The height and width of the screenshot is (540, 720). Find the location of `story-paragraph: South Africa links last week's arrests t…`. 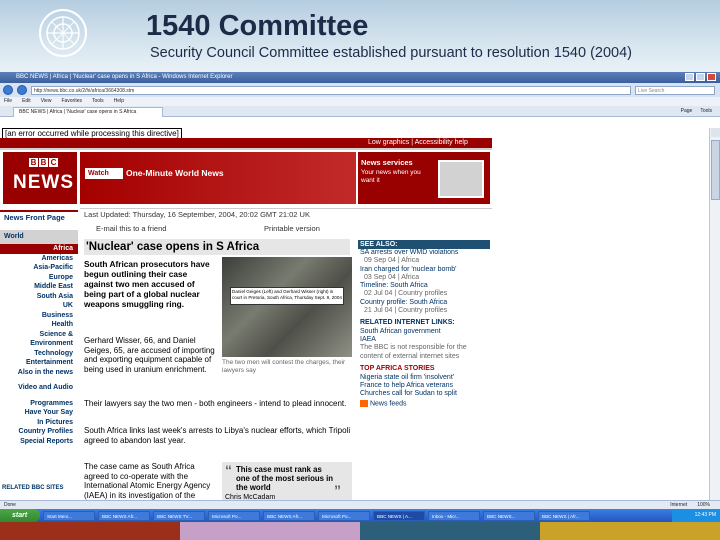

story-paragraph: South Africa links last week's arrests t… is located at coordinates (217, 435).